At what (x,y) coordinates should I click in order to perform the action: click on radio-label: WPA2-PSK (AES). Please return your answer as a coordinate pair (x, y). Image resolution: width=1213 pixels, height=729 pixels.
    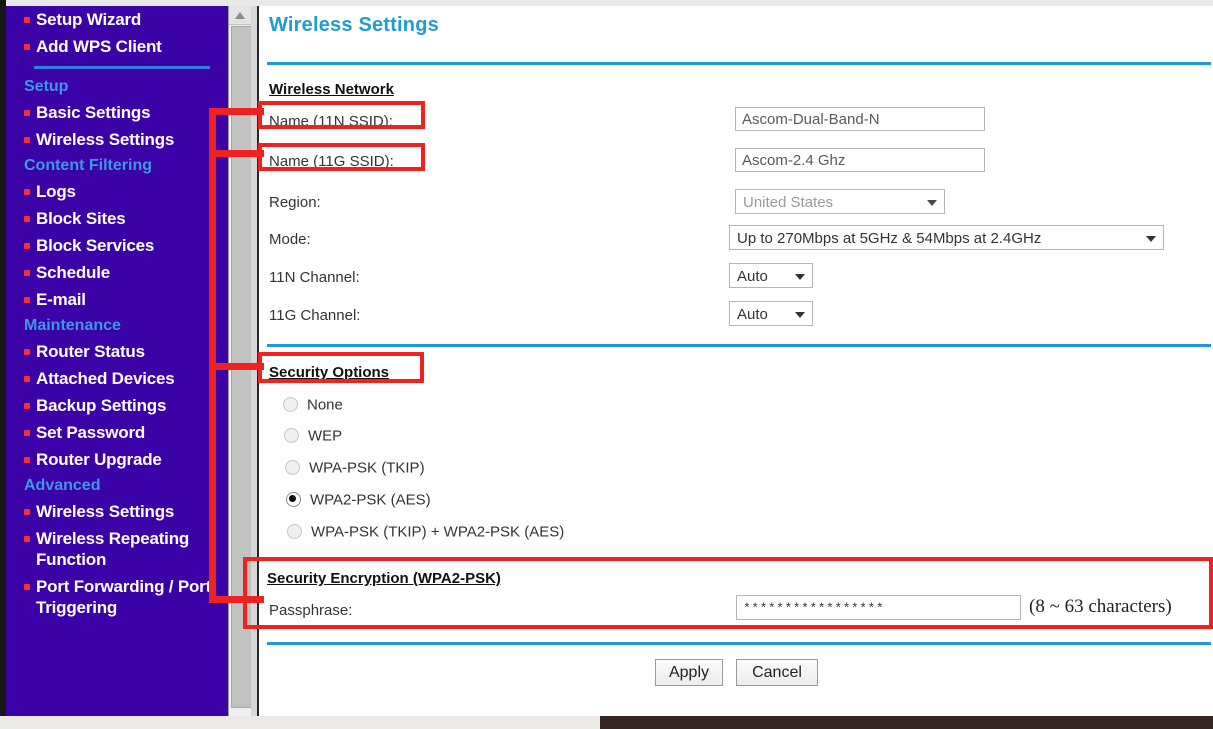
    Looking at the image, I should click on (370, 500).